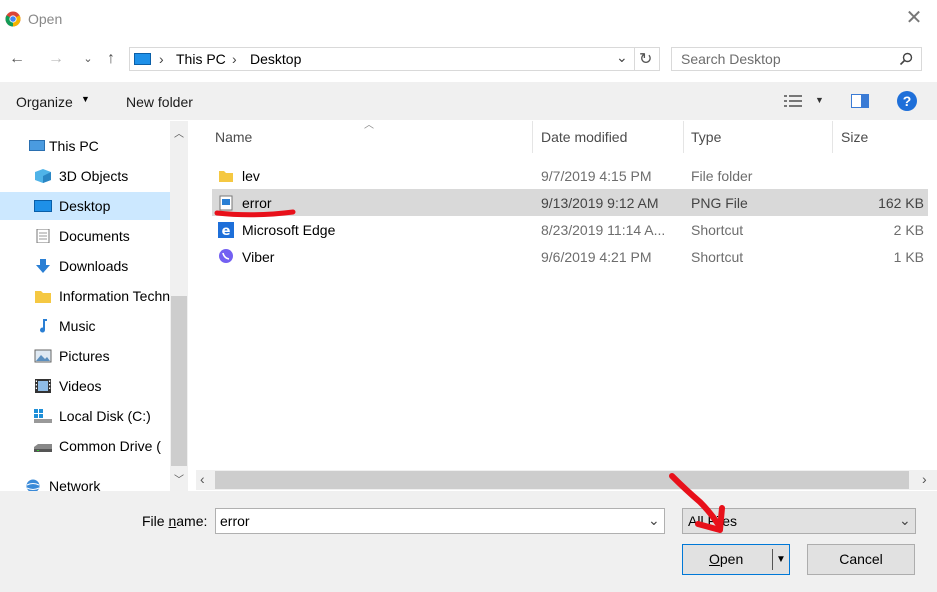 The image size is (937, 592). What do you see at coordinates (114, 296) in the screenshot?
I see `sidebar-item-label: Information Techn` at bounding box center [114, 296].